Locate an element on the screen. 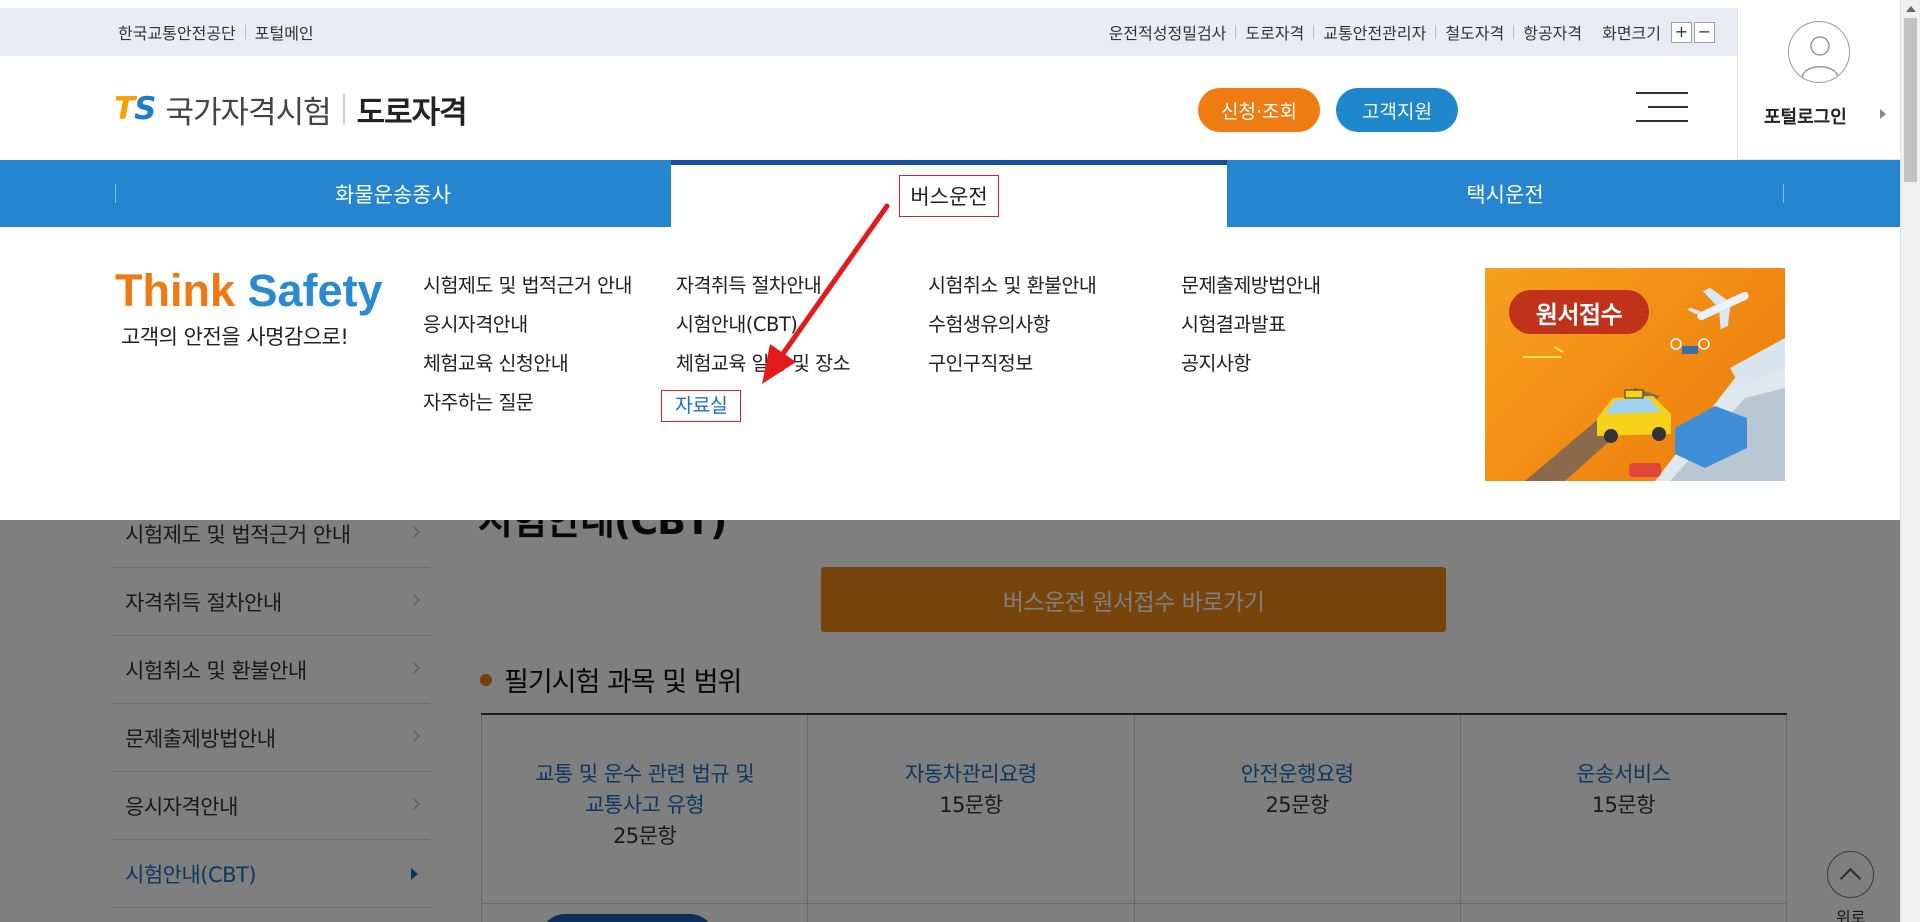 This screenshot has width=1920, height=922. nav-label: 택시운전 is located at coordinates (1505, 194).